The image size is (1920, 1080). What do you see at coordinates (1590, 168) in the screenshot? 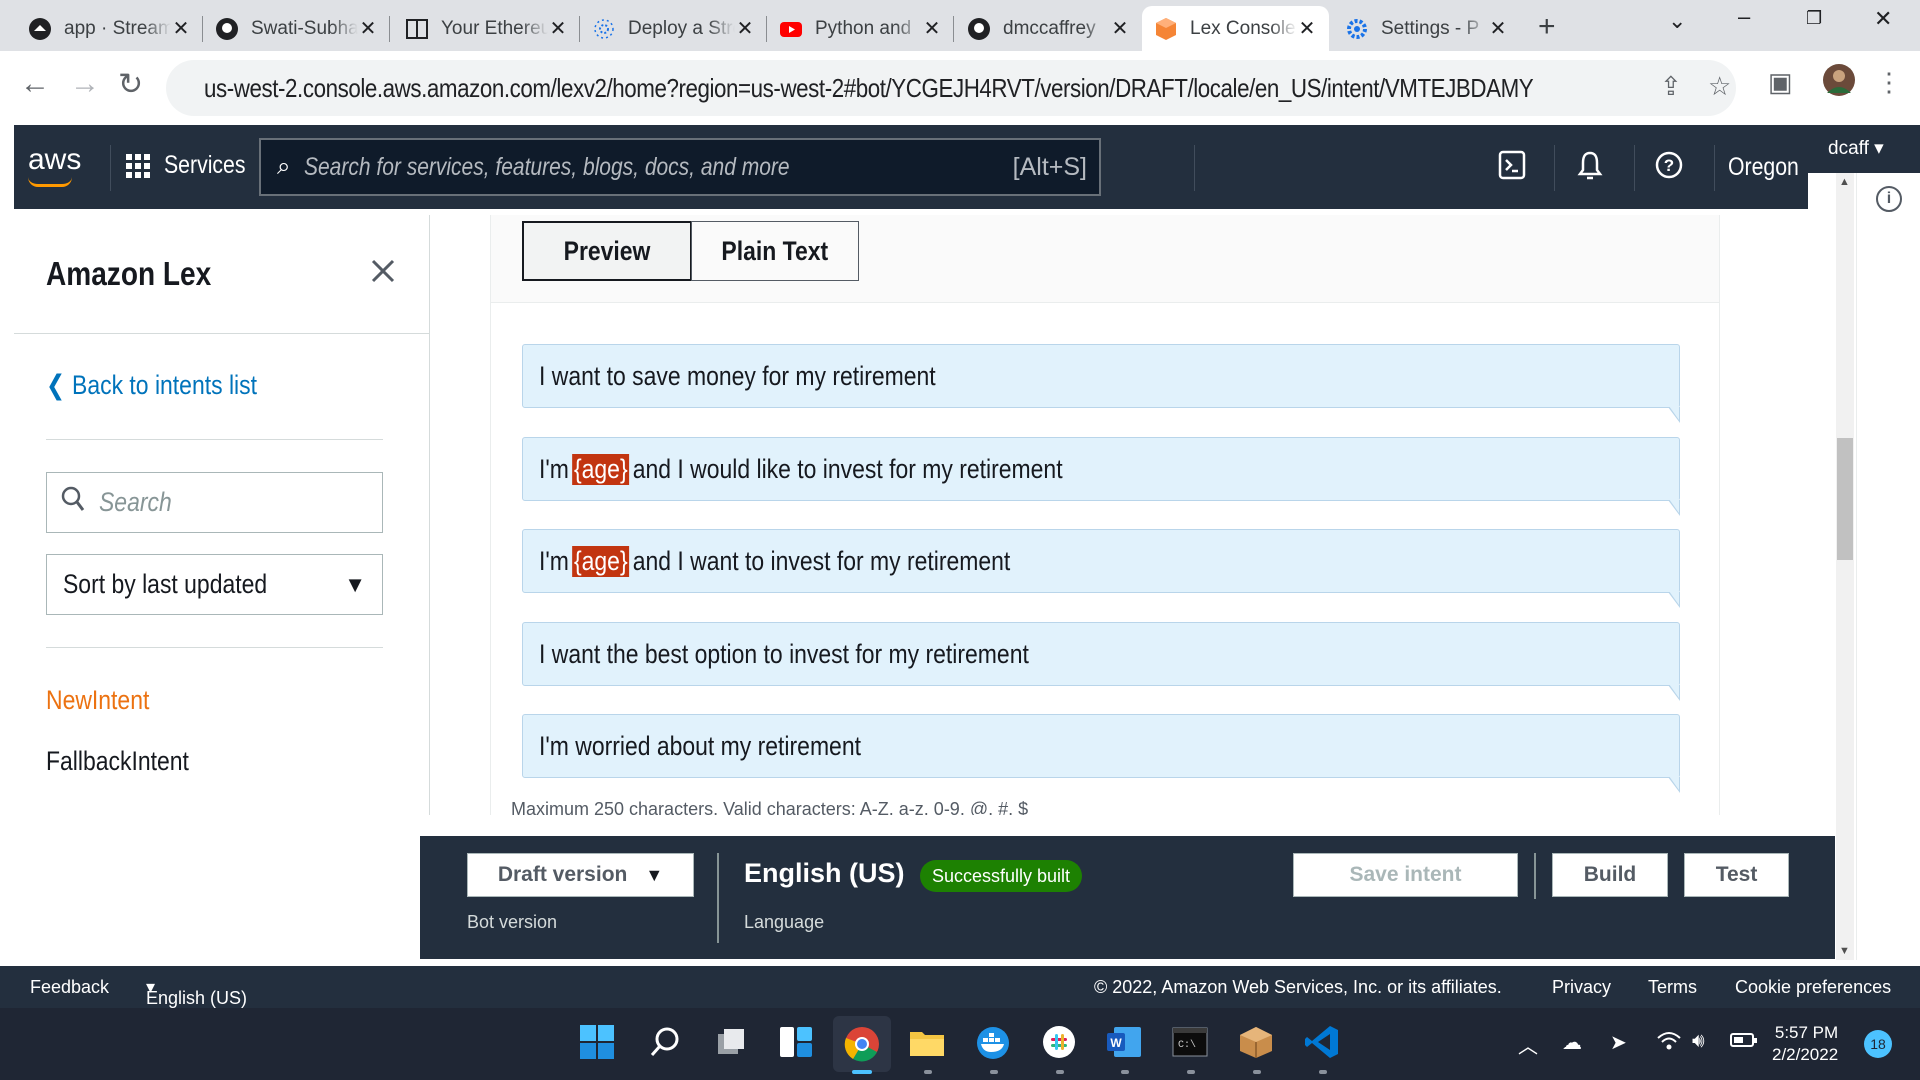
I see `notifications-bell-icon` at bounding box center [1590, 168].